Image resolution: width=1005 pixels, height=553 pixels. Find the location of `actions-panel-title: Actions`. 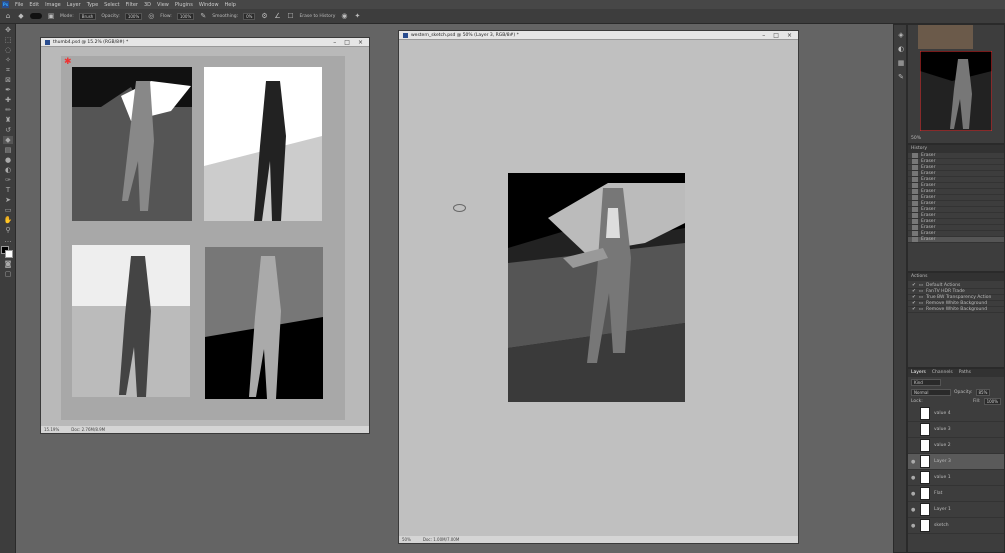

actions-panel-title: Actions is located at coordinates (956, 277).